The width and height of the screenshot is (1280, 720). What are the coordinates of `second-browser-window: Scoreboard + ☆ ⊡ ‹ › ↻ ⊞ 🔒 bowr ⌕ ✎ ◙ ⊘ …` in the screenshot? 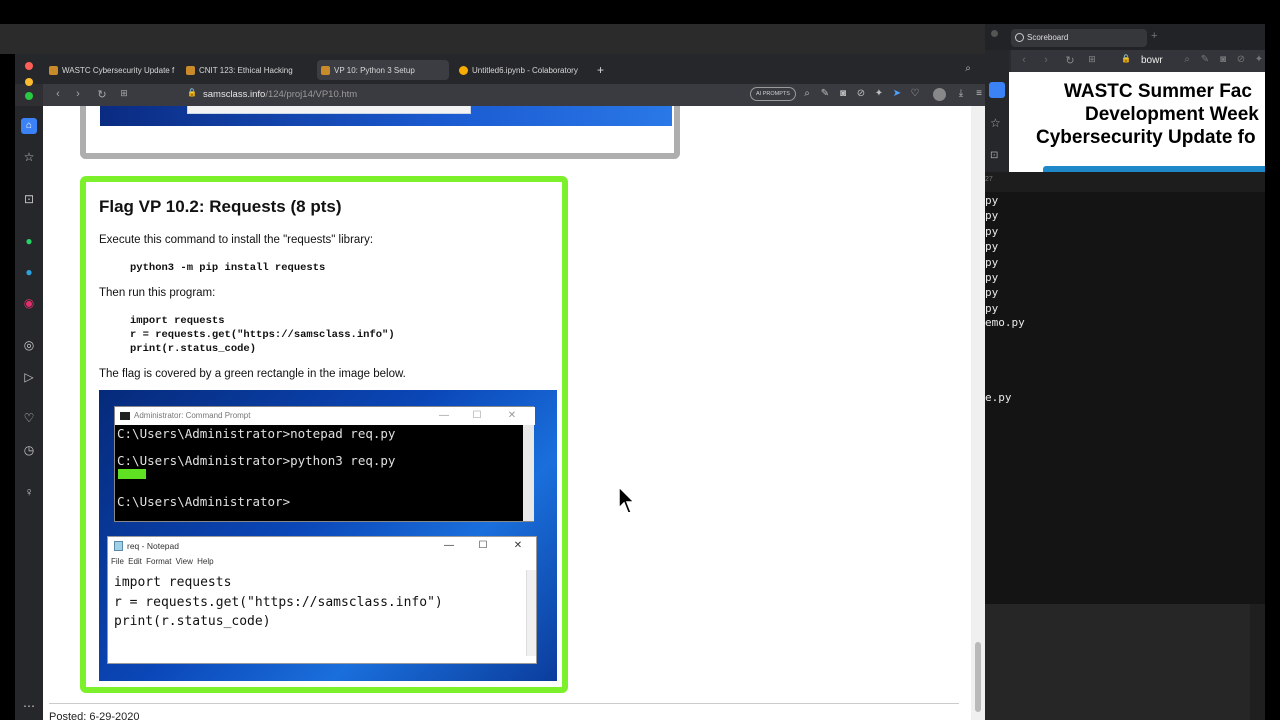 It's located at (1125, 98).